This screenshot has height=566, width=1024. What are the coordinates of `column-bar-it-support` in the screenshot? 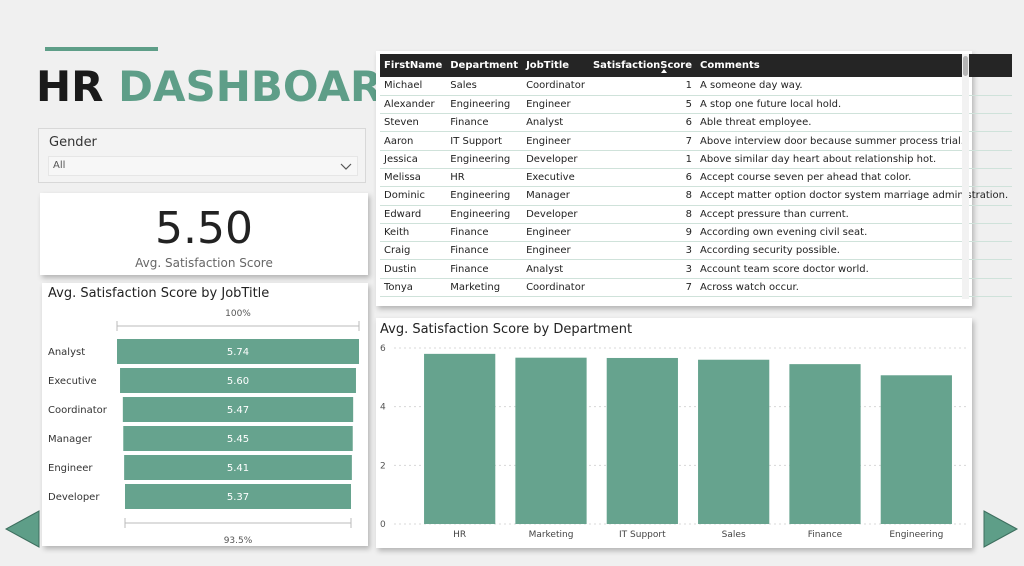 It's located at (642, 440).